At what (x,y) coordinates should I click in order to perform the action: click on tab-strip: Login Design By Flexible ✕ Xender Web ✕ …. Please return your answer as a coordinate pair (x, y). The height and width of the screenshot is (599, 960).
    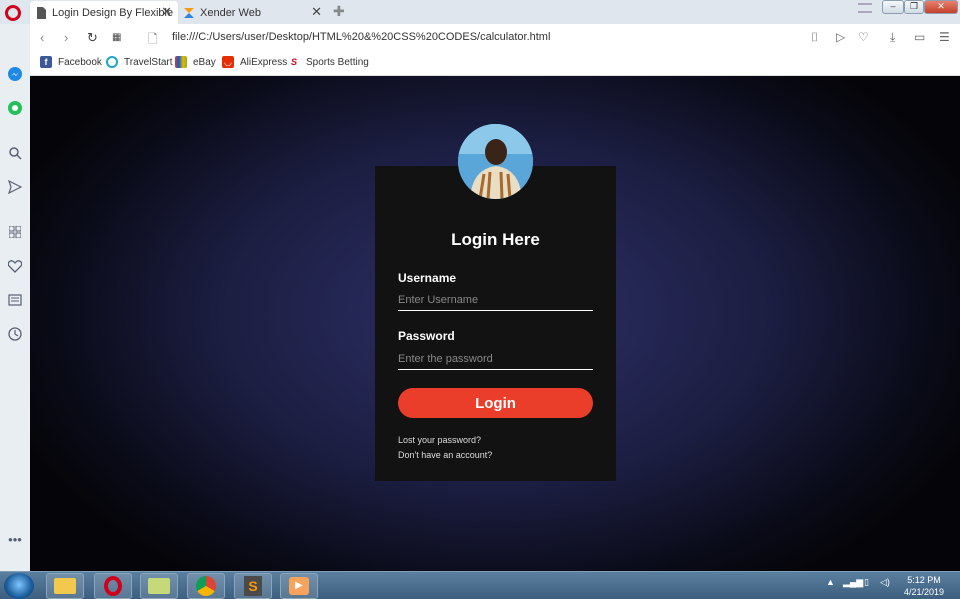
    Looking at the image, I should click on (480, 12).